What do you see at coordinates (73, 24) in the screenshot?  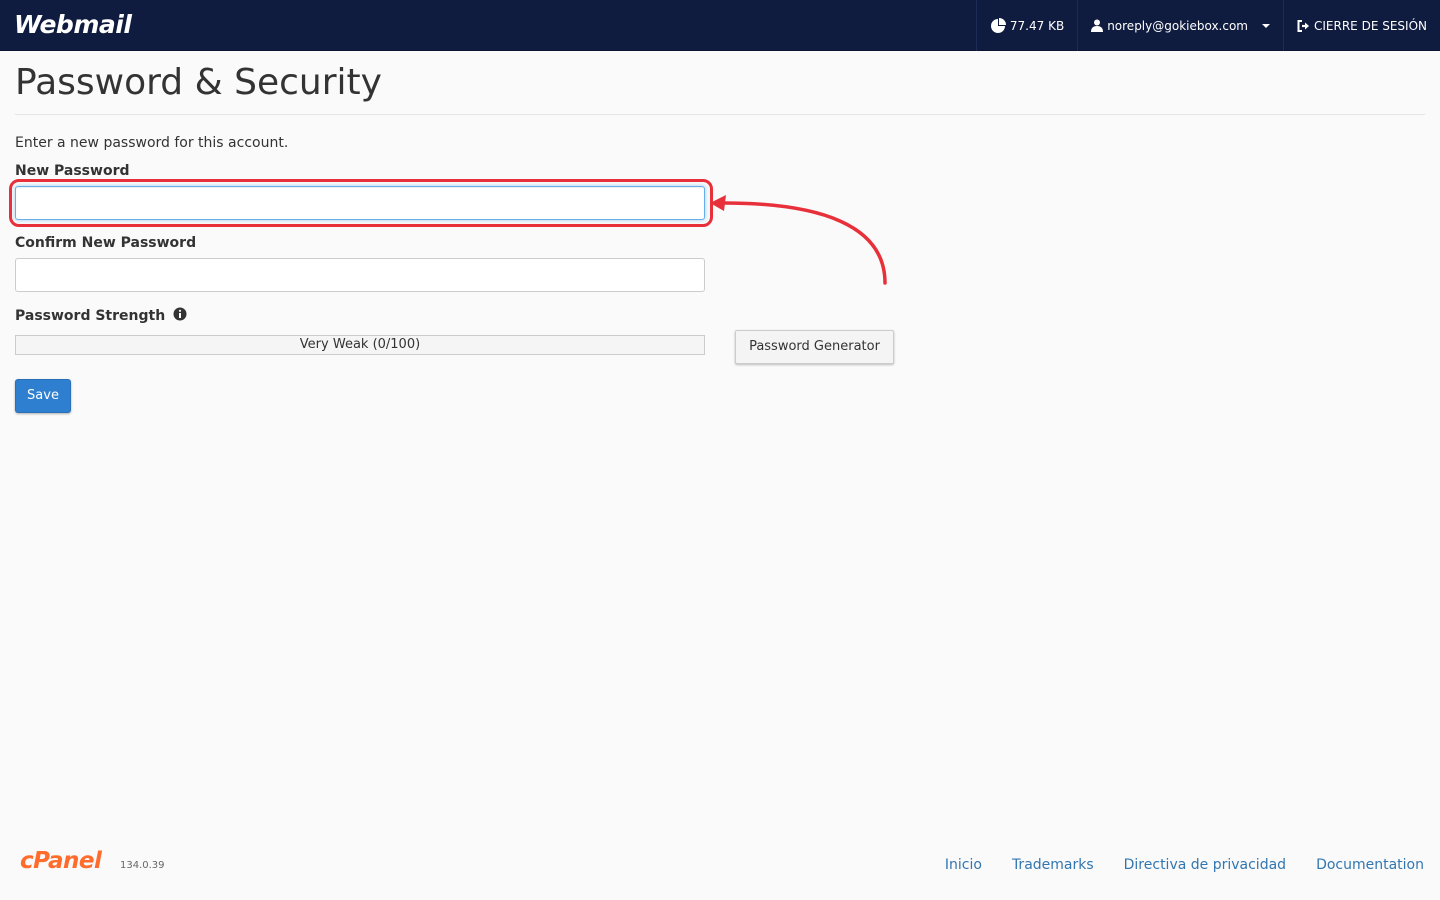 I see `webmail-logo: Webmail` at bounding box center [73, 24].